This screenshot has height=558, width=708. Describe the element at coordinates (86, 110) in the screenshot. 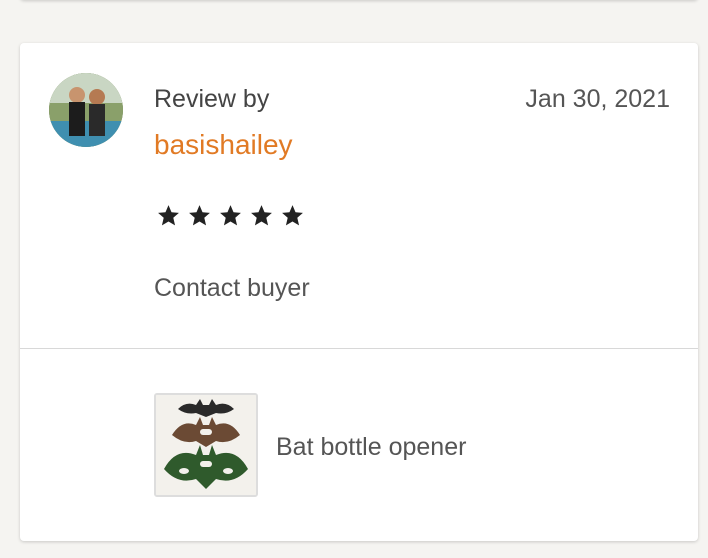

I see `avatar` at that location.